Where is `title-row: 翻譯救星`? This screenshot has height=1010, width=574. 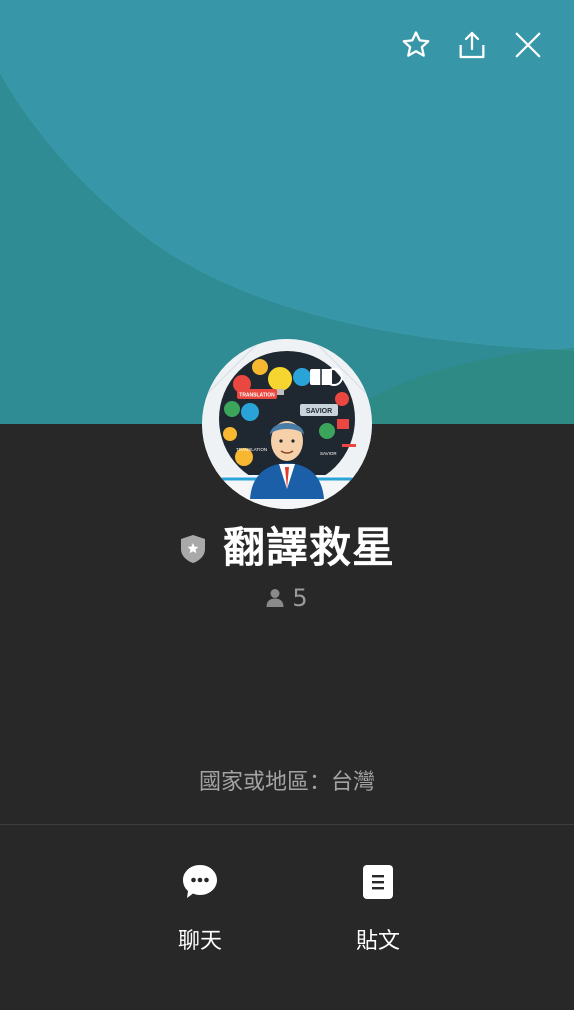 title-row: 翻譯救星 is located at coordinates (287, 548).